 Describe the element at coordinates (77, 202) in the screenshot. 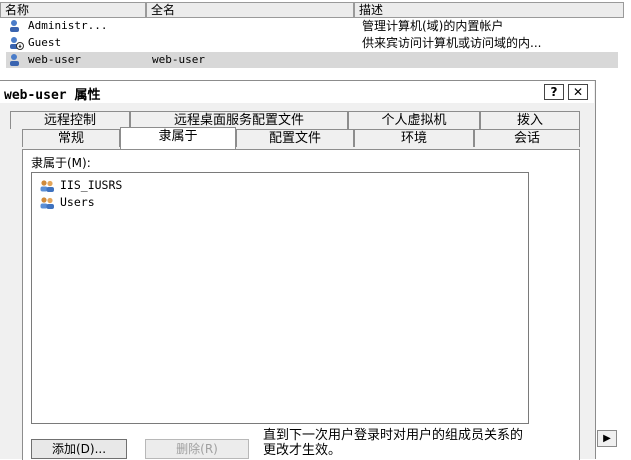

I see `group-name: Users` at that location.